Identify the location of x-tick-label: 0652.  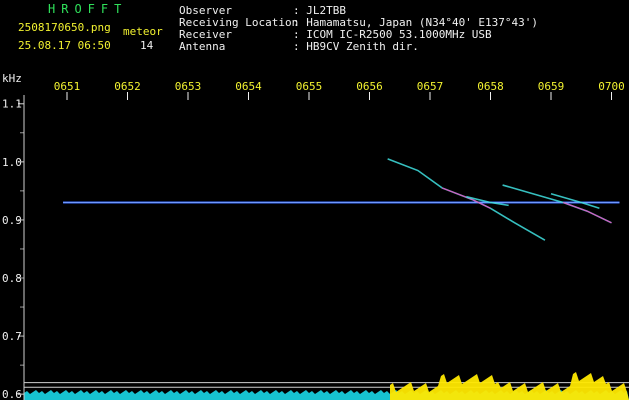
(127, 86).